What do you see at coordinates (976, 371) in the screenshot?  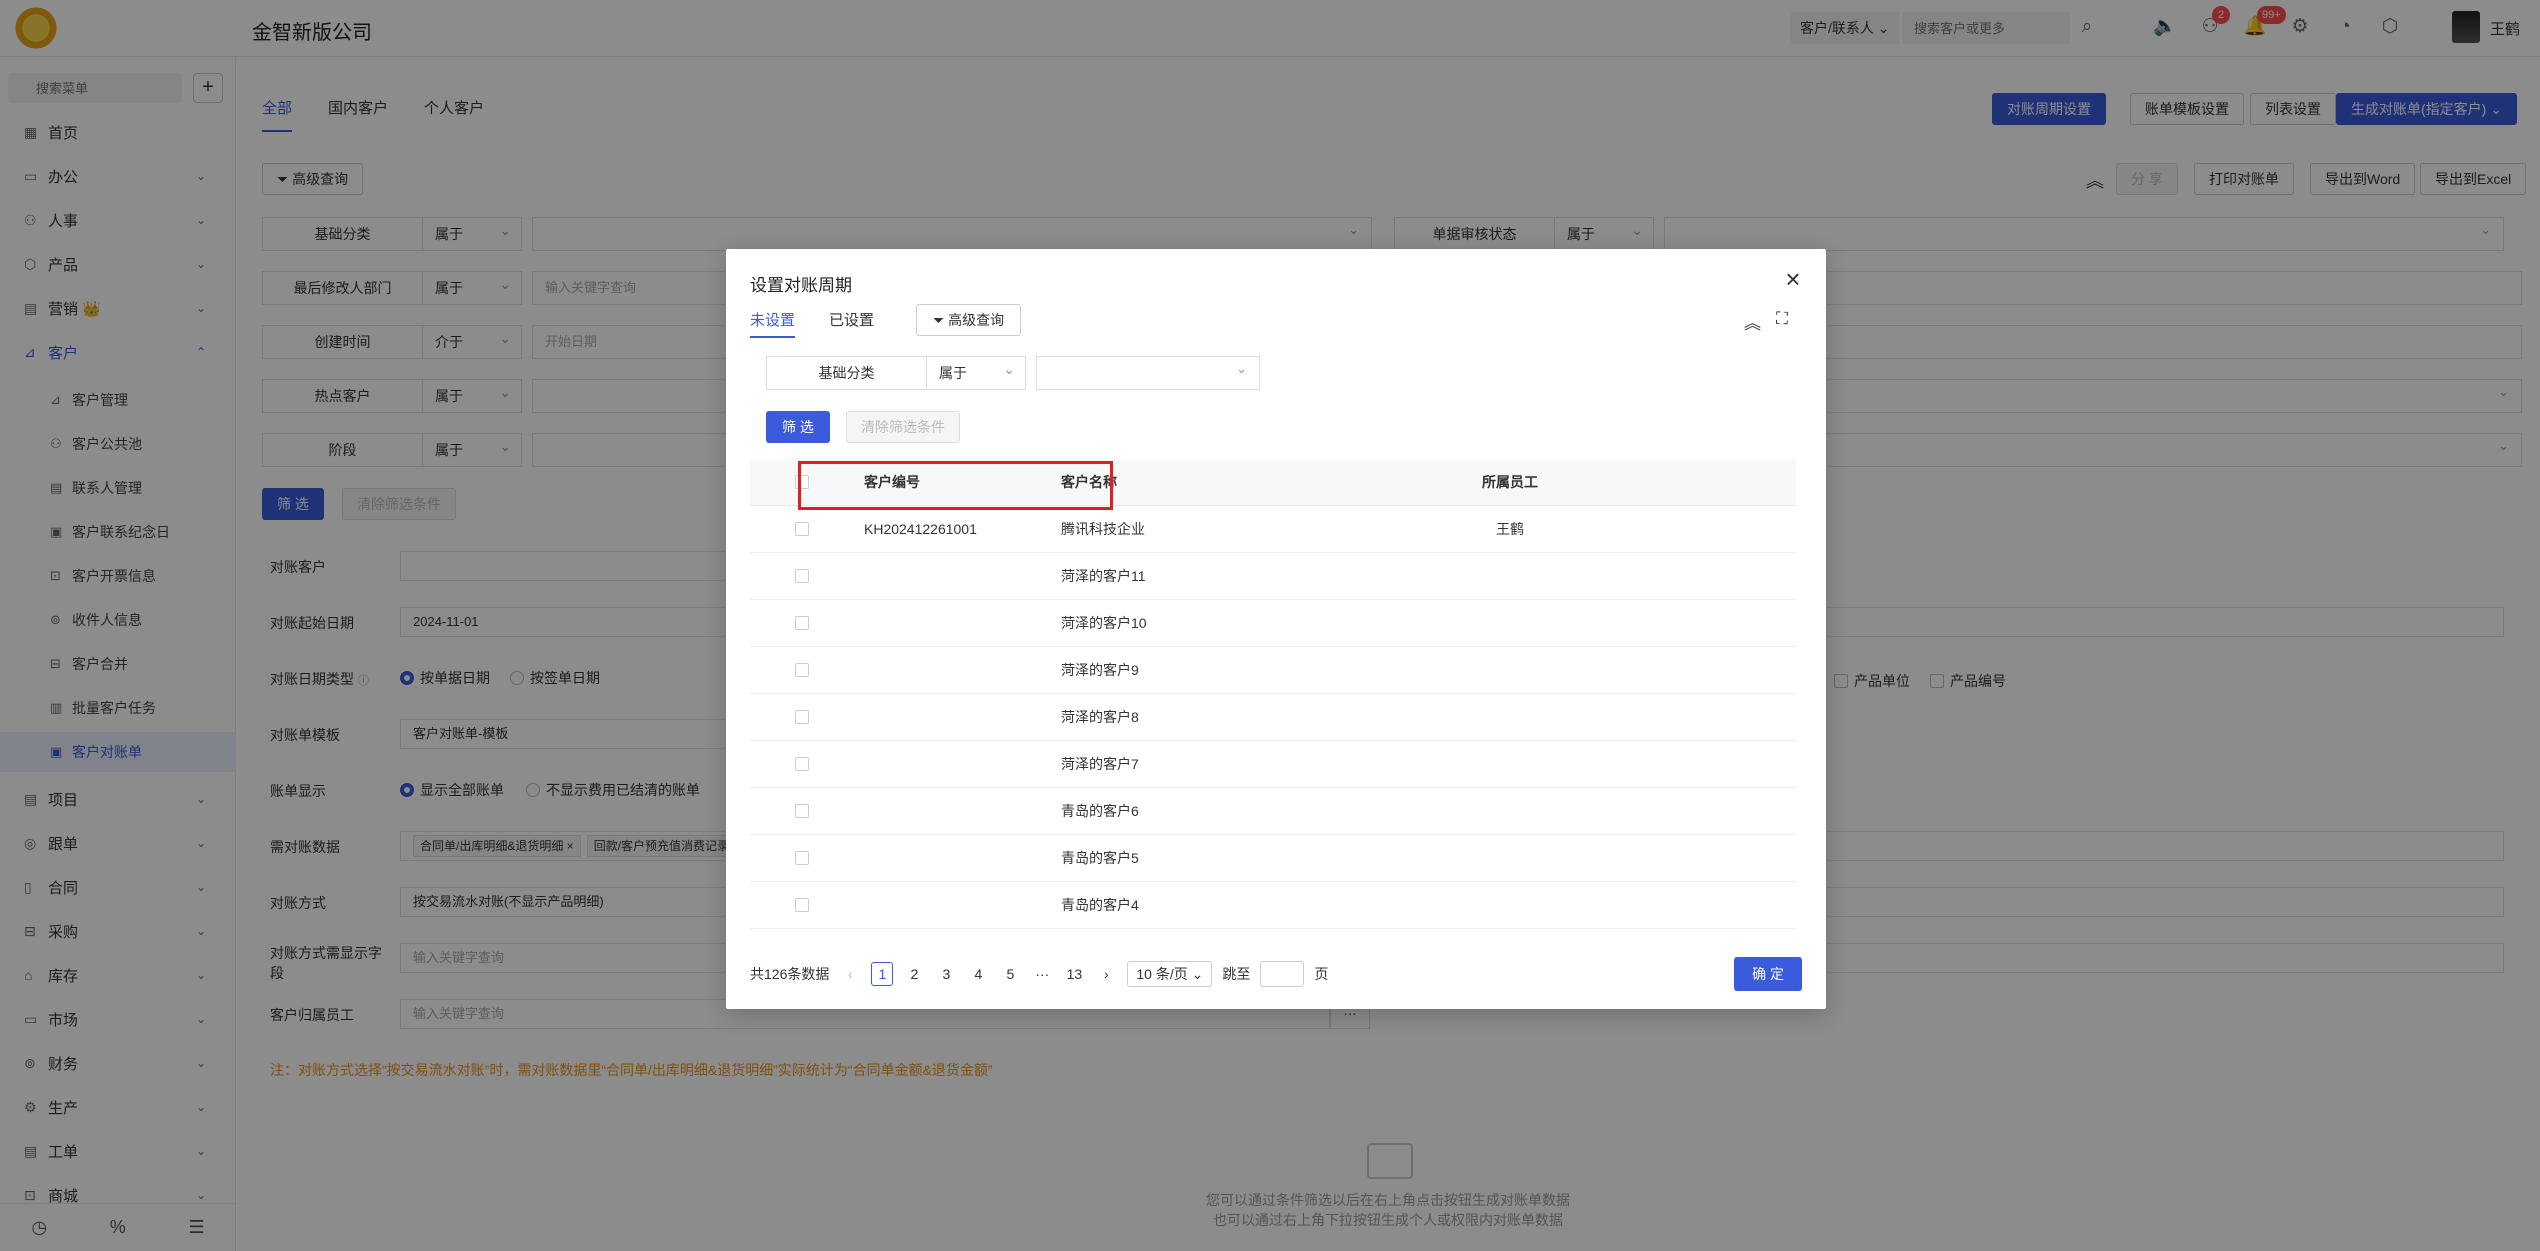 I see `filter-operator-select: 属于` at bounding box center [976, 371].